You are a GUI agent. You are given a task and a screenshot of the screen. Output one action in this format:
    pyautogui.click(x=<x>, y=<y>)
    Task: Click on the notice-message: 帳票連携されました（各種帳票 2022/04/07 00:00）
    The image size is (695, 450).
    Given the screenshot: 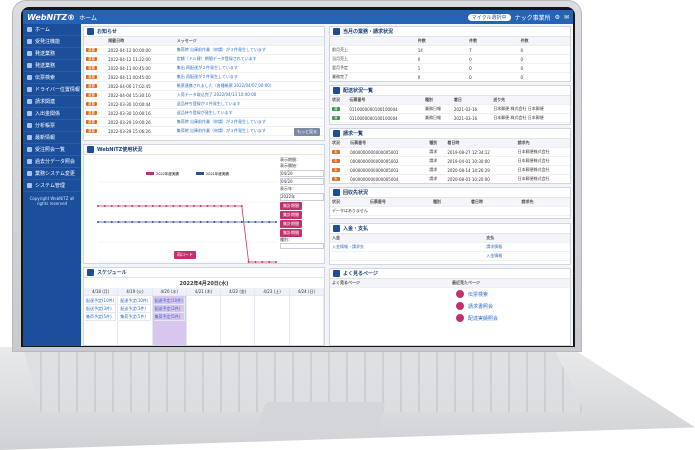 What is the action you would take?
    pyautogui.click(x=249, y=86)
    